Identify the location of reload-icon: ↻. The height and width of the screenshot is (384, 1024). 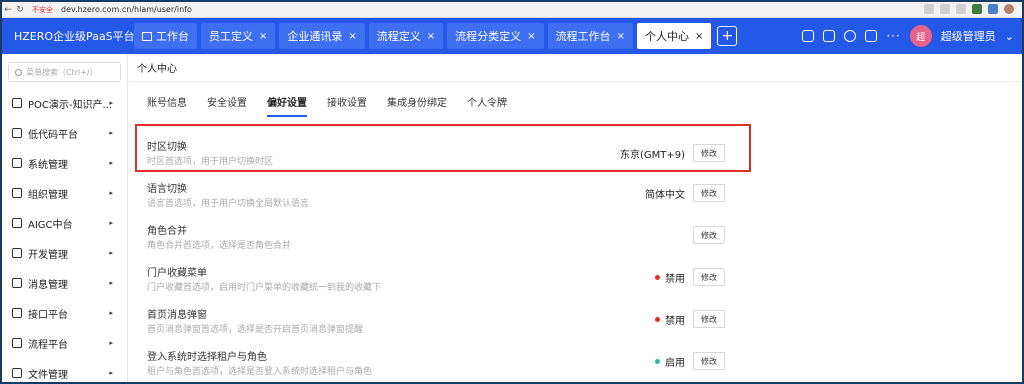
(20, 10).